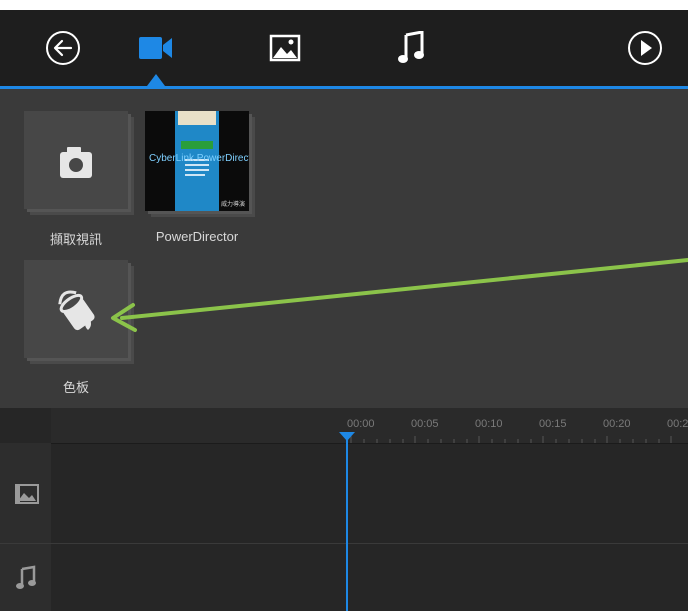  I want to click on back-arrow-icon, so click(63, 48).